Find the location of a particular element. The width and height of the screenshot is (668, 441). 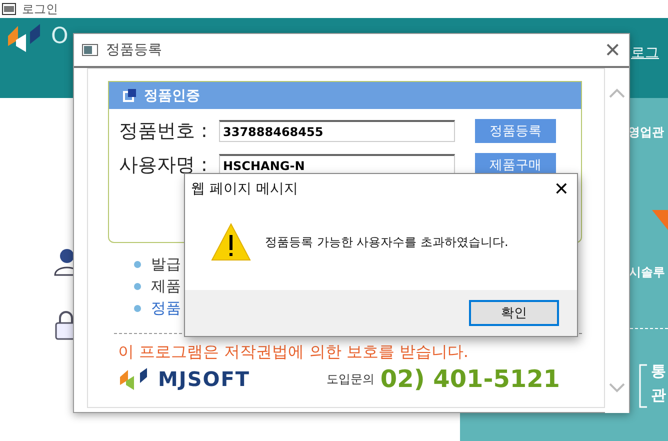

copyright-notice: 이 프로그램은 저작권법에 의한 보호를 받습니다. is located at coordinates (294, 352).